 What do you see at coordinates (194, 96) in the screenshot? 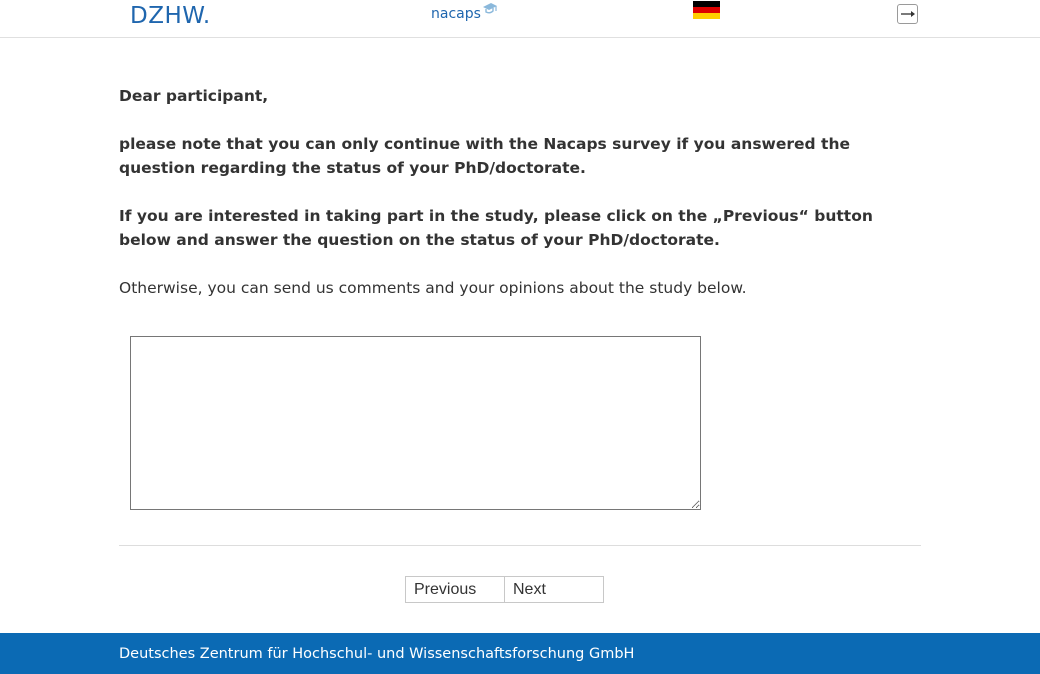
I see `greeting-text: Dear participant,` at bounding box center [194, 96].